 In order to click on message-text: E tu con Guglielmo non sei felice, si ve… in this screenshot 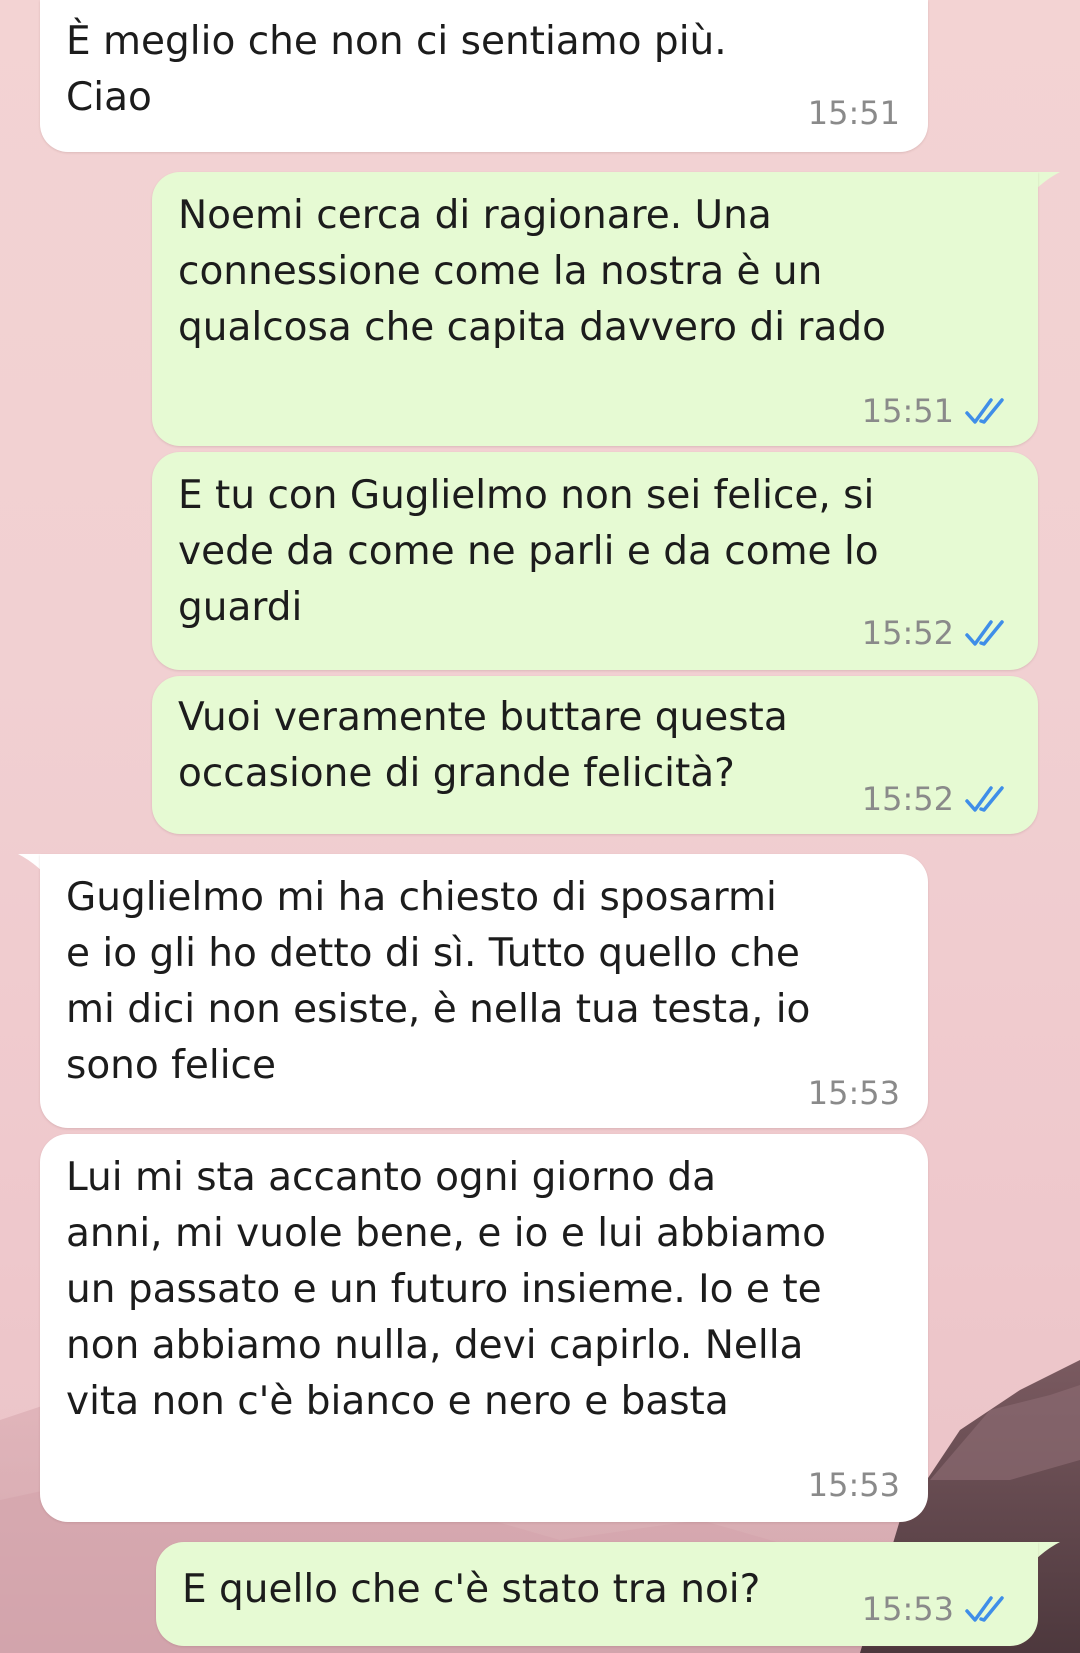, I will do `click(528, 551)`.